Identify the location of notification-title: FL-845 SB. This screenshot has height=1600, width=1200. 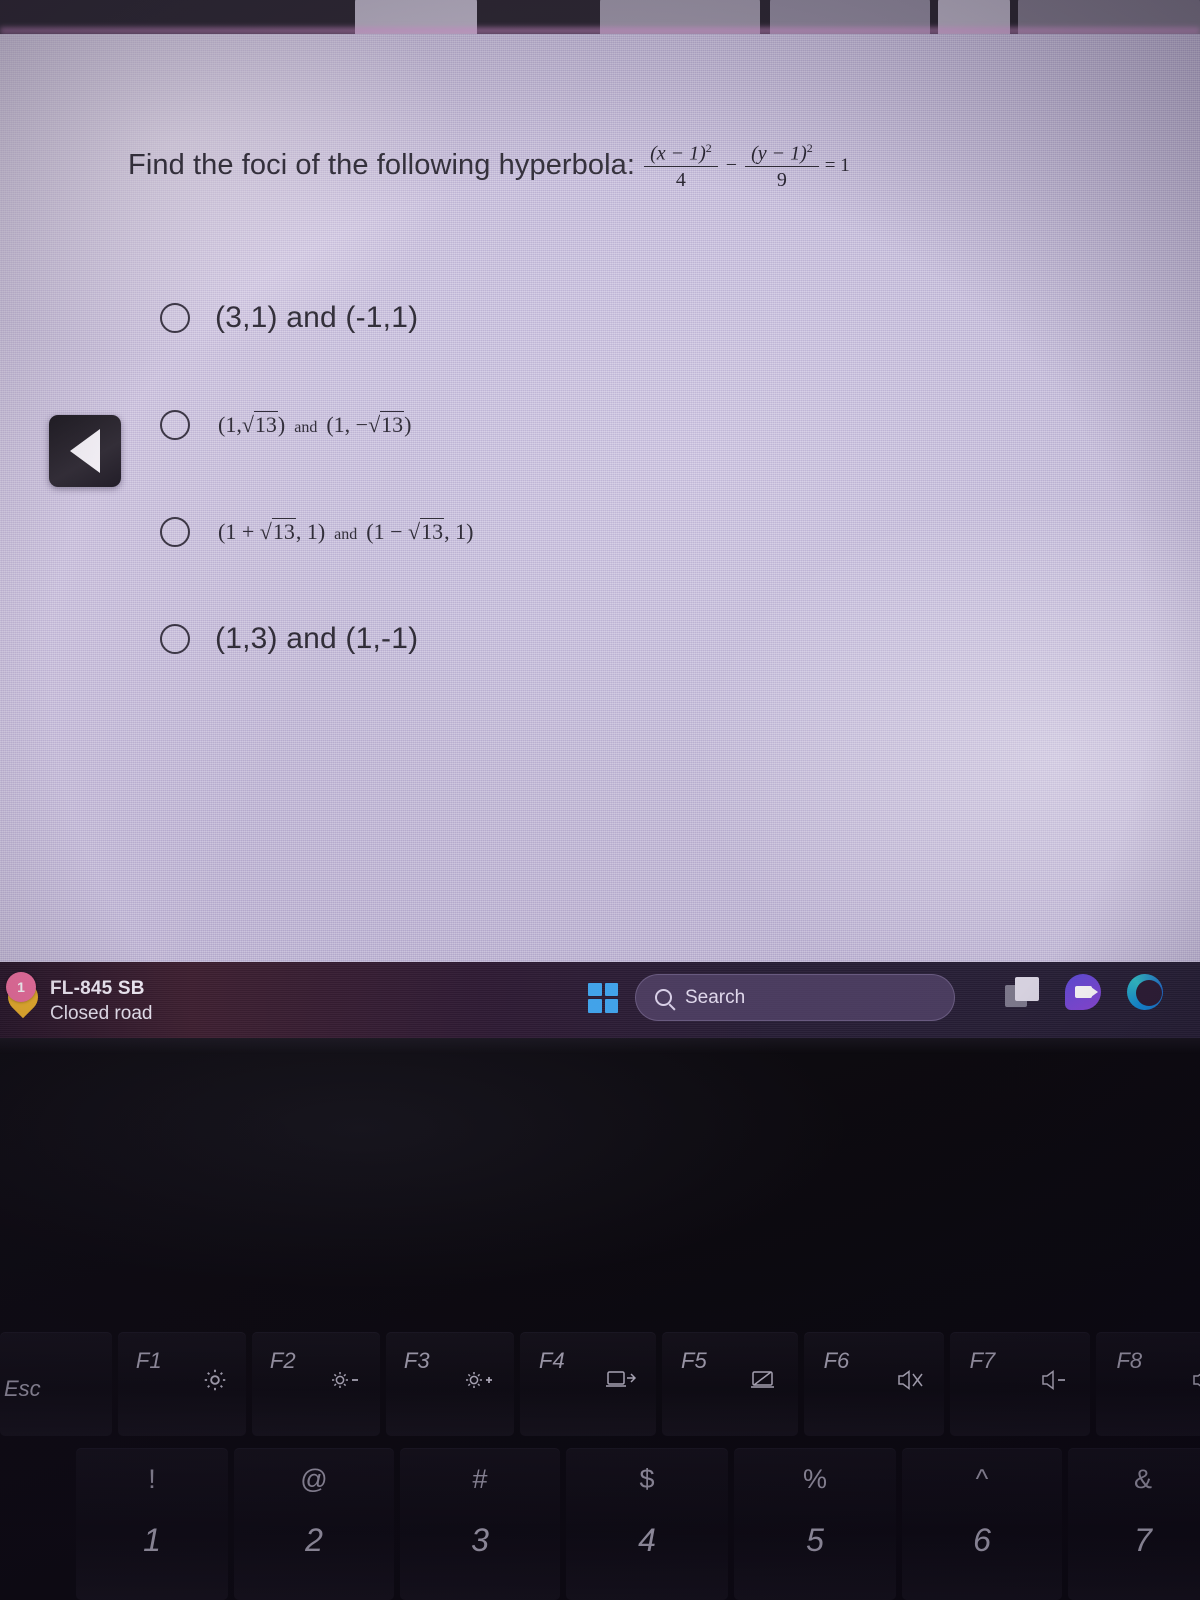
(97, 988).